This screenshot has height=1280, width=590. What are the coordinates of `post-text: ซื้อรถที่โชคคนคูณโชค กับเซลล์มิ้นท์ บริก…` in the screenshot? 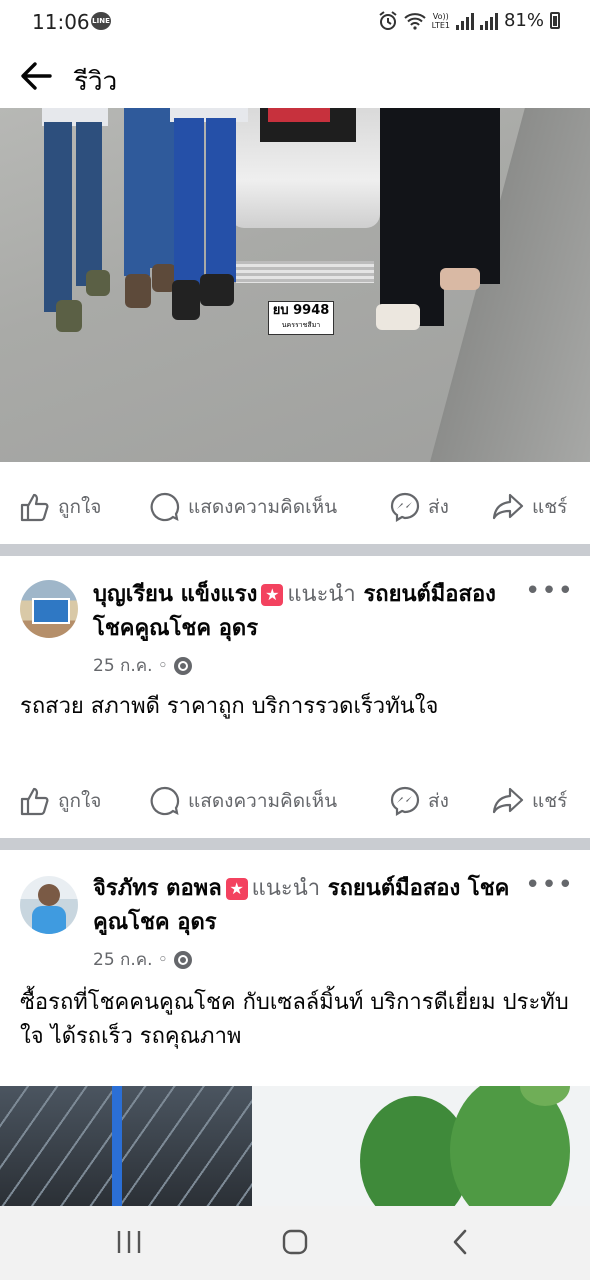 It's located at (294, 1019).